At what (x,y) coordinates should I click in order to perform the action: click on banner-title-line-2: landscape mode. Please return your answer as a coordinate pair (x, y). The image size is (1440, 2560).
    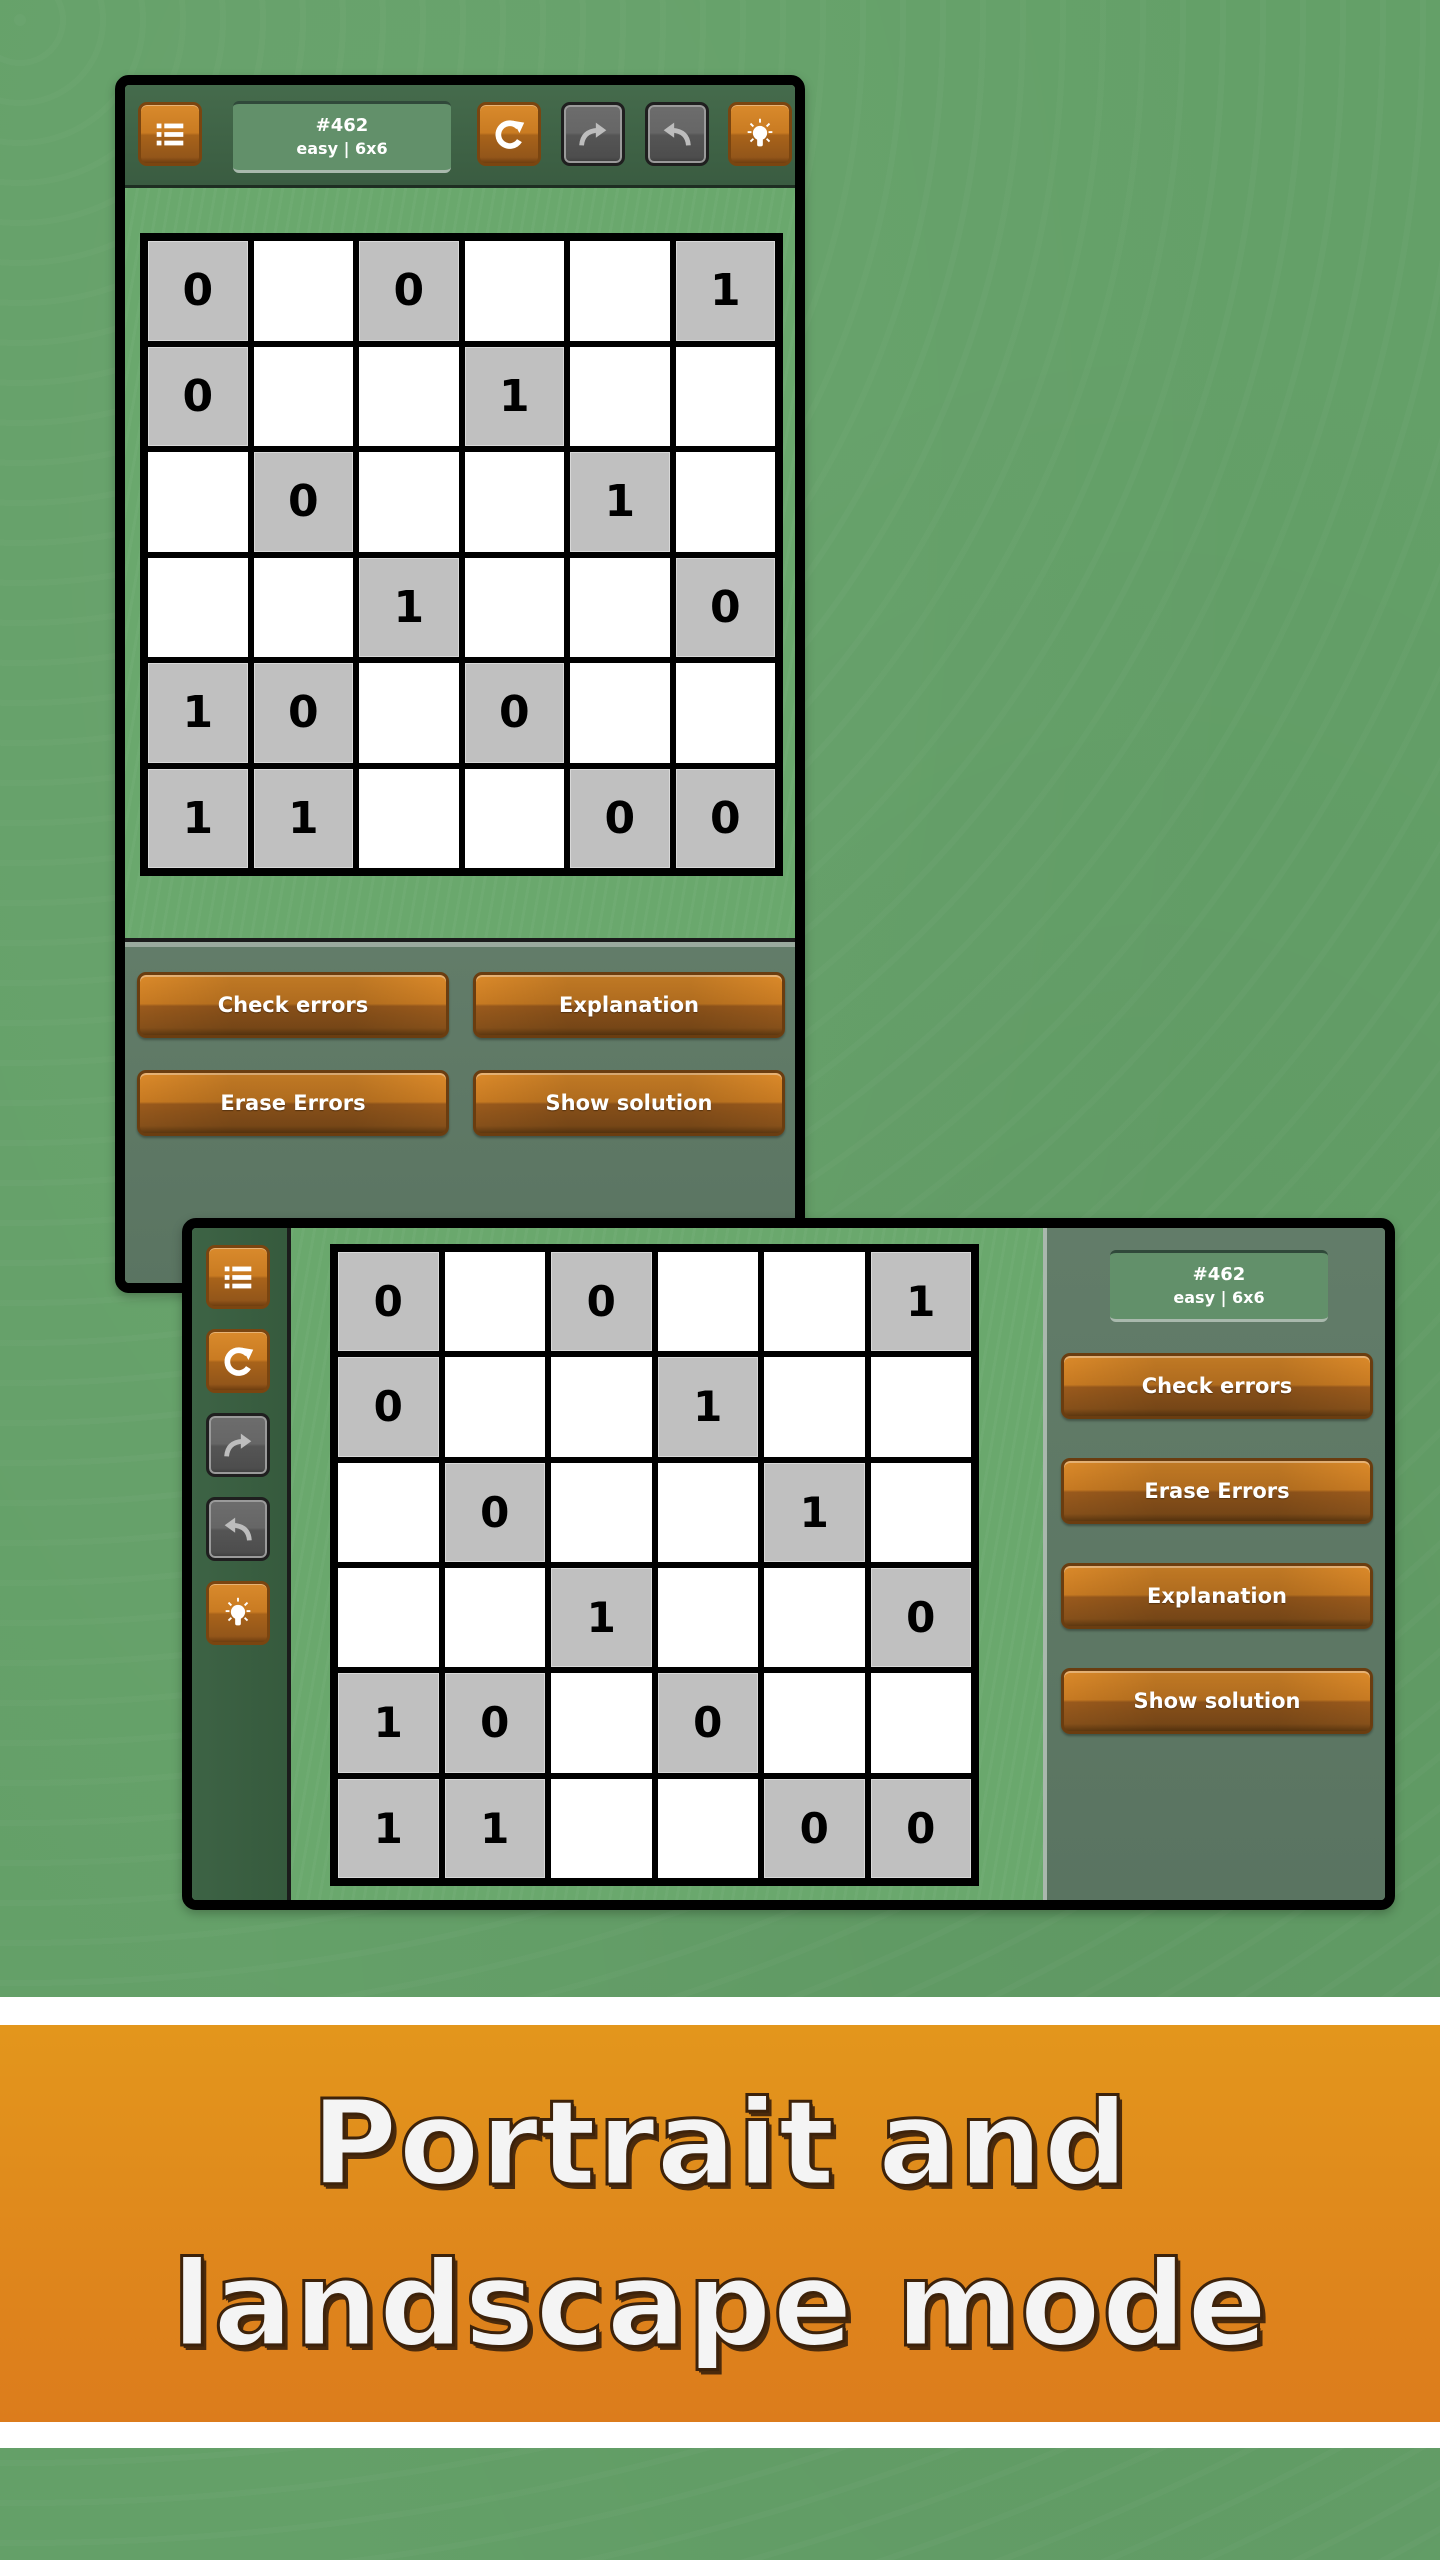
    Looking at the image, I should click on (719, 2303).